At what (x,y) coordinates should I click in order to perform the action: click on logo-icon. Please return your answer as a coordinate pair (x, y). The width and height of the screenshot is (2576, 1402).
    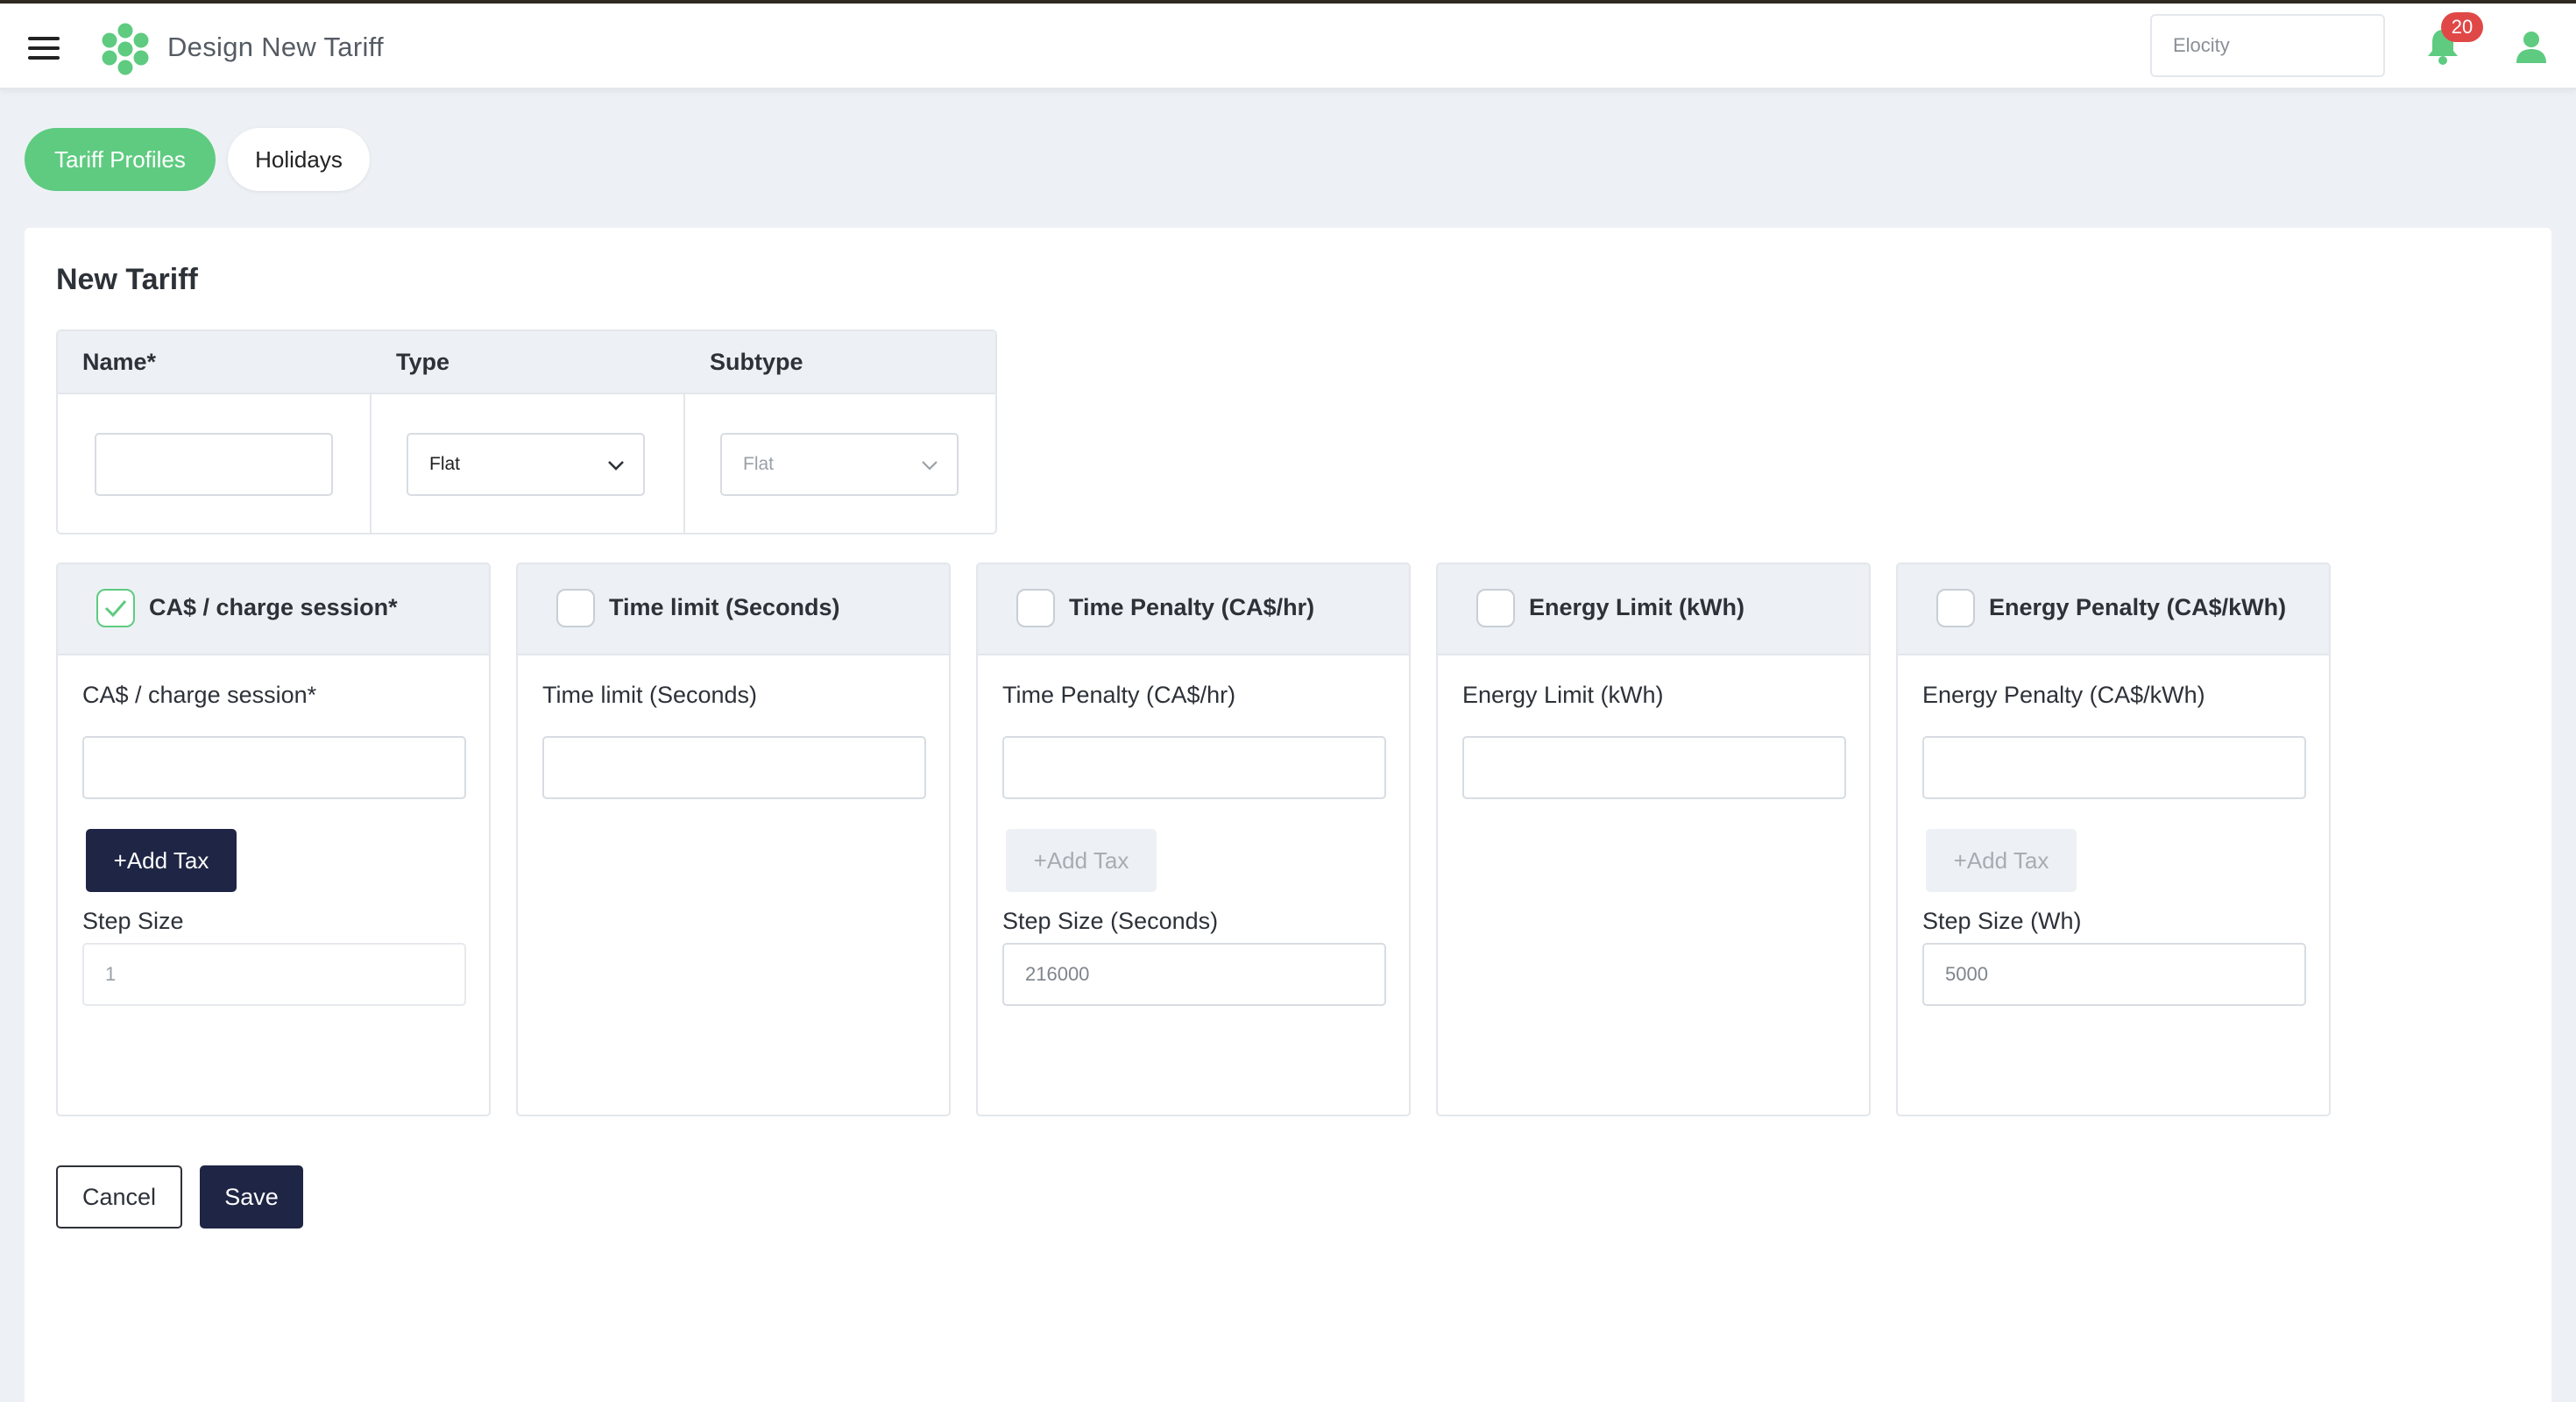
    Looking at the image, I should click on (125, 49).